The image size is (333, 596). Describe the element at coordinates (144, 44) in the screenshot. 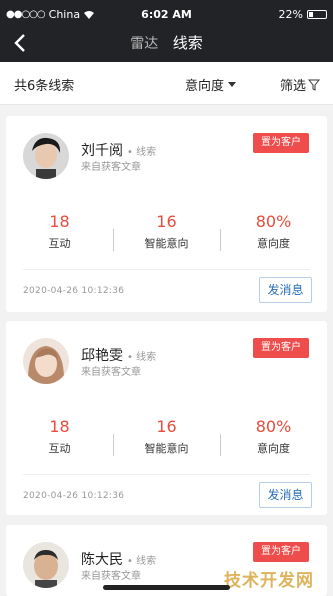

I see `tab-radar: 雷达` at that location.